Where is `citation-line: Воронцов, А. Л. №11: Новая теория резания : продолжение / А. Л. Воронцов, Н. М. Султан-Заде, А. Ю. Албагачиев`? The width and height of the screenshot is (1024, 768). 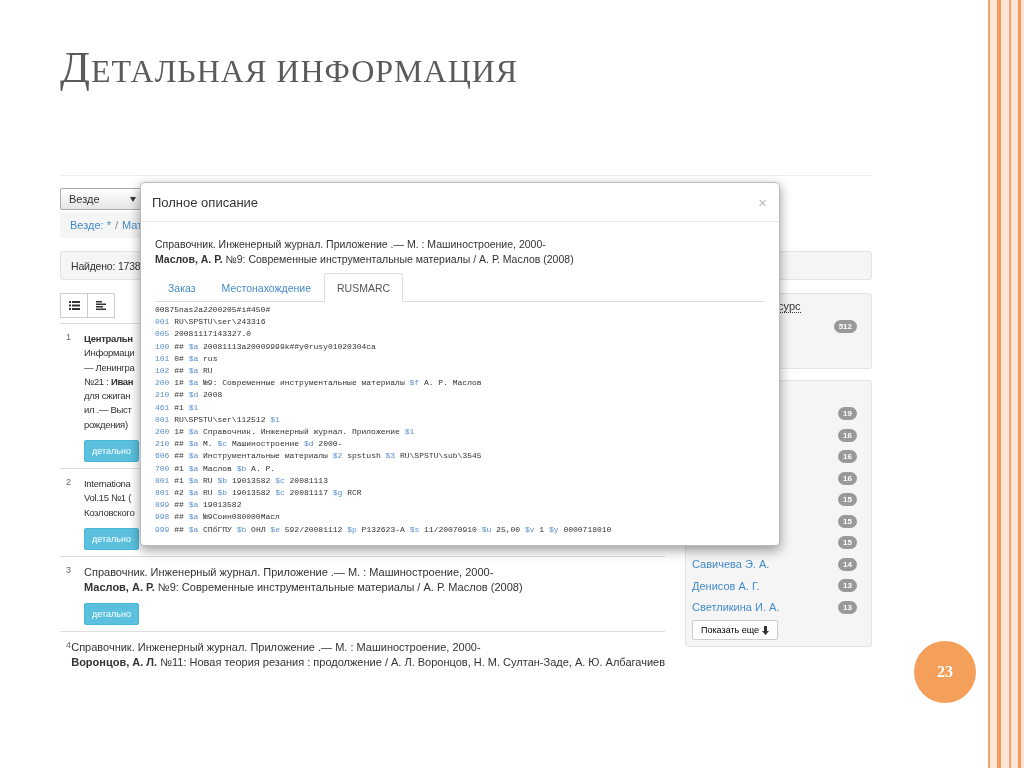
citation-line: Воронцов, А. Л. №11: Новая теория резания : продолжение / А. Л. Воронцов, Н. М. Султан-Заде, А. Ю. Албагачиев is located at coordinates (368, 662).